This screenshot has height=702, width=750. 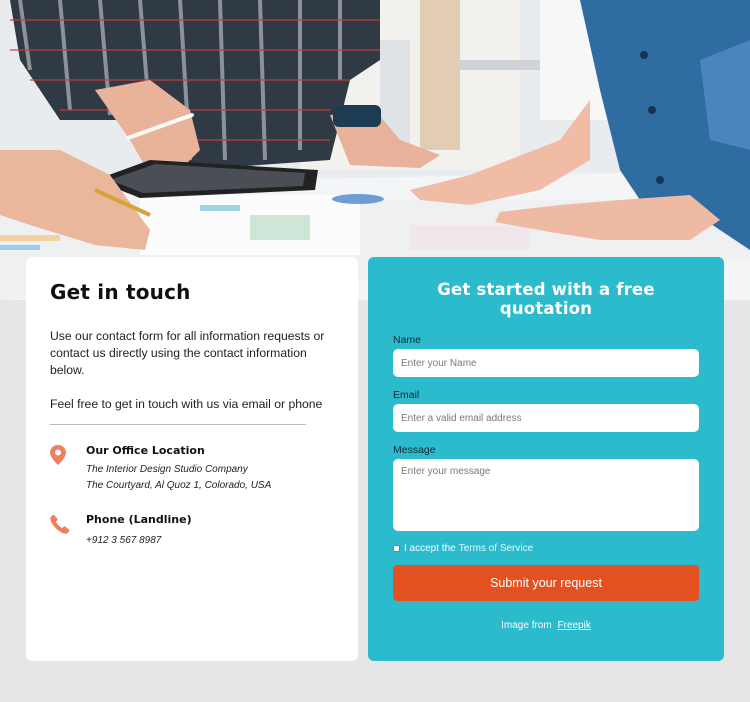 What do you see at coordinates (145, 450) in the screenshot?
I see `office-title: Our Office Location` at bounding box center [145, 450].